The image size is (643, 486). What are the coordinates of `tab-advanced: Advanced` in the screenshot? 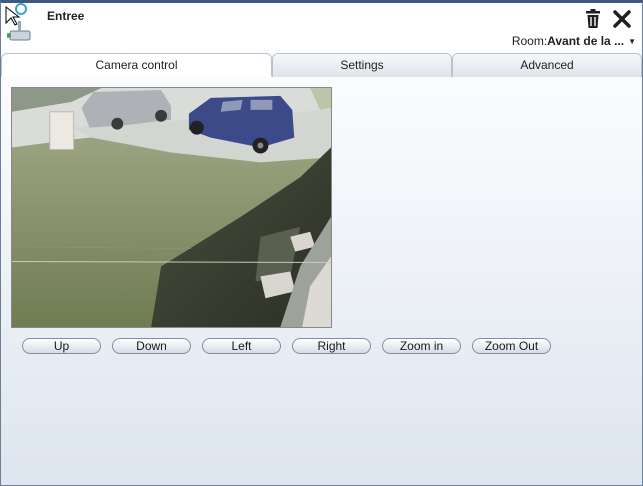 It's located at (547, 65).